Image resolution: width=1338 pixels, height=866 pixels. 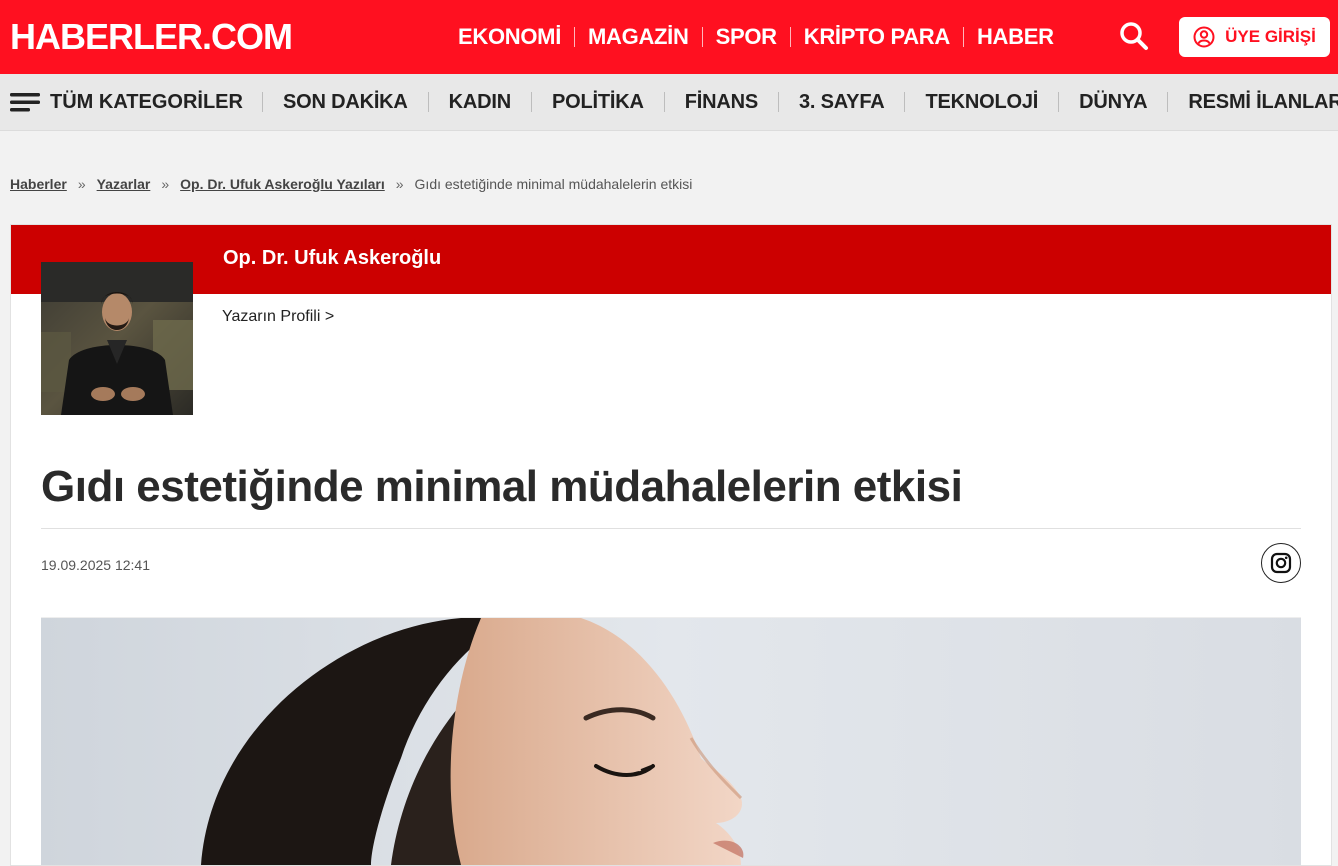 I want to click on all-categories-label: TÜM KATEGORİLER, so click(x=146, y=101).